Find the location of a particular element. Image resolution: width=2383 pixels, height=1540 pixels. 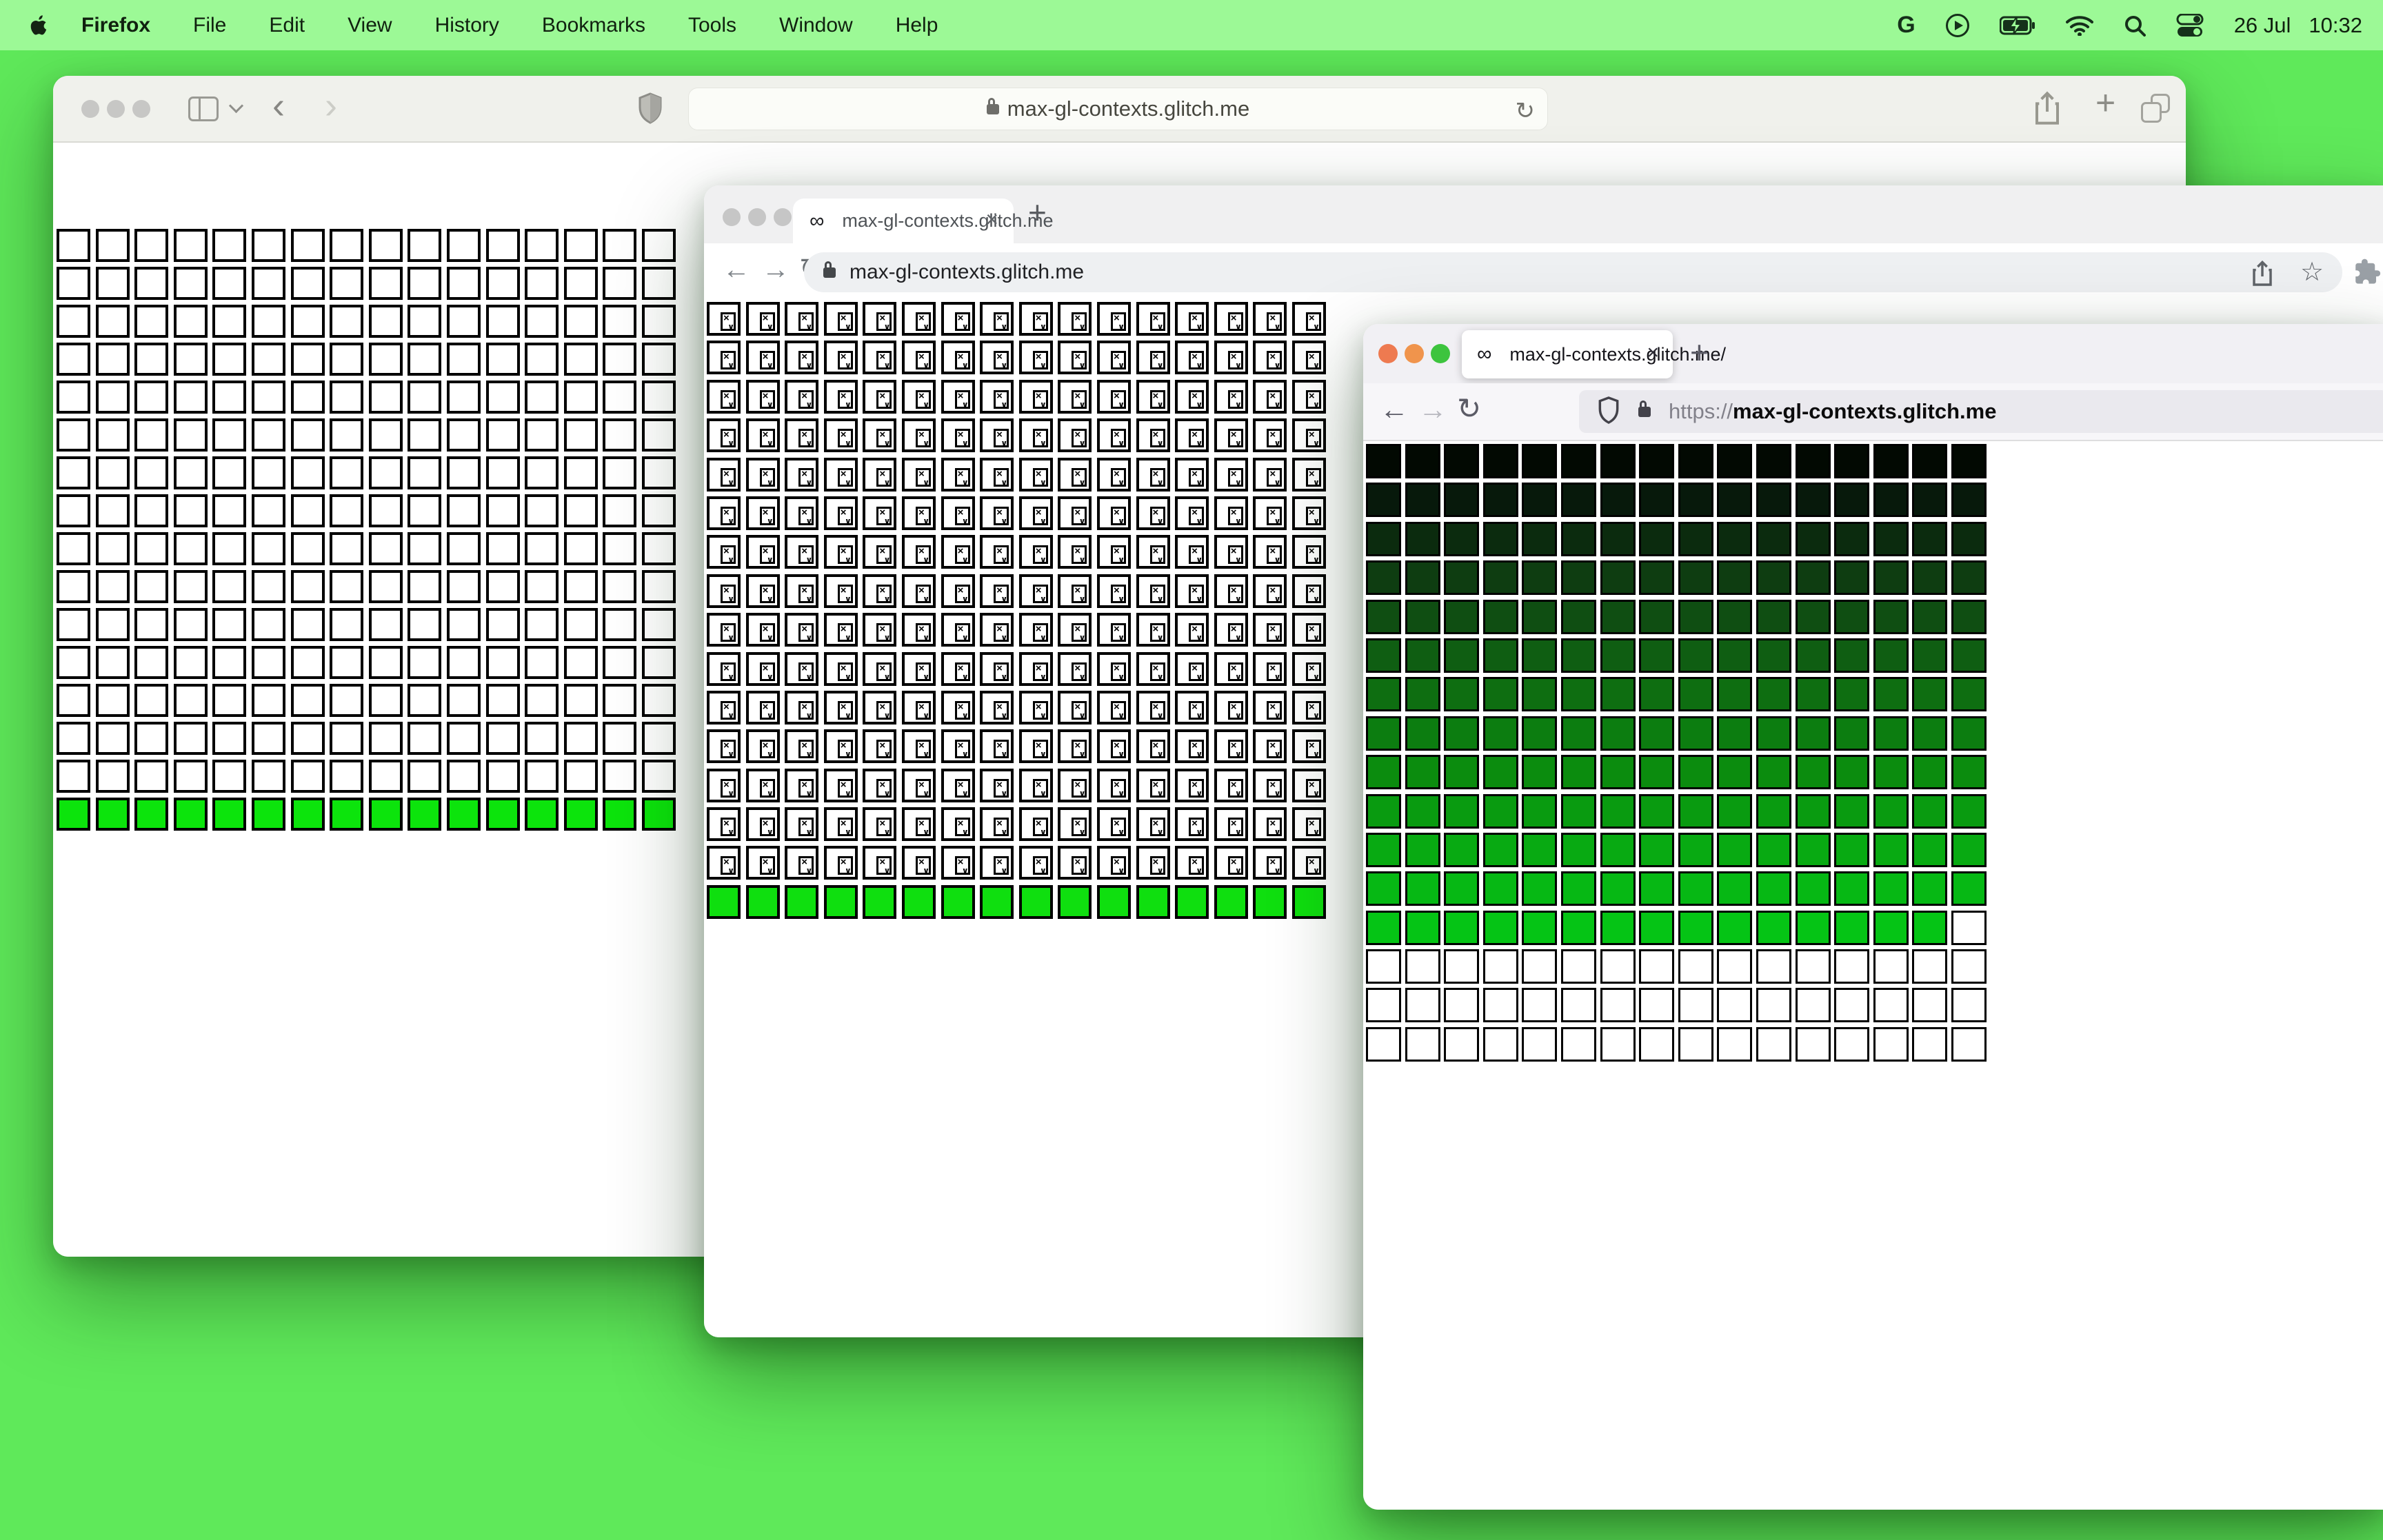

google-icon: G is located at coordinates (1906, 26).